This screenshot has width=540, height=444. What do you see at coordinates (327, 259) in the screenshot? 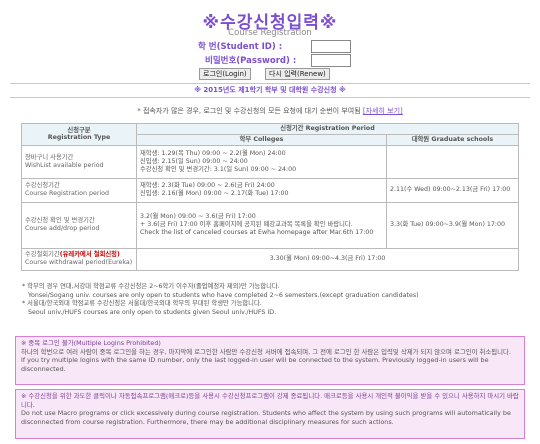
I see `row-merged: 3.30(월 Mon) 09:00~4.3(금 Fri) 17:00` at bounding box center [327, 259].